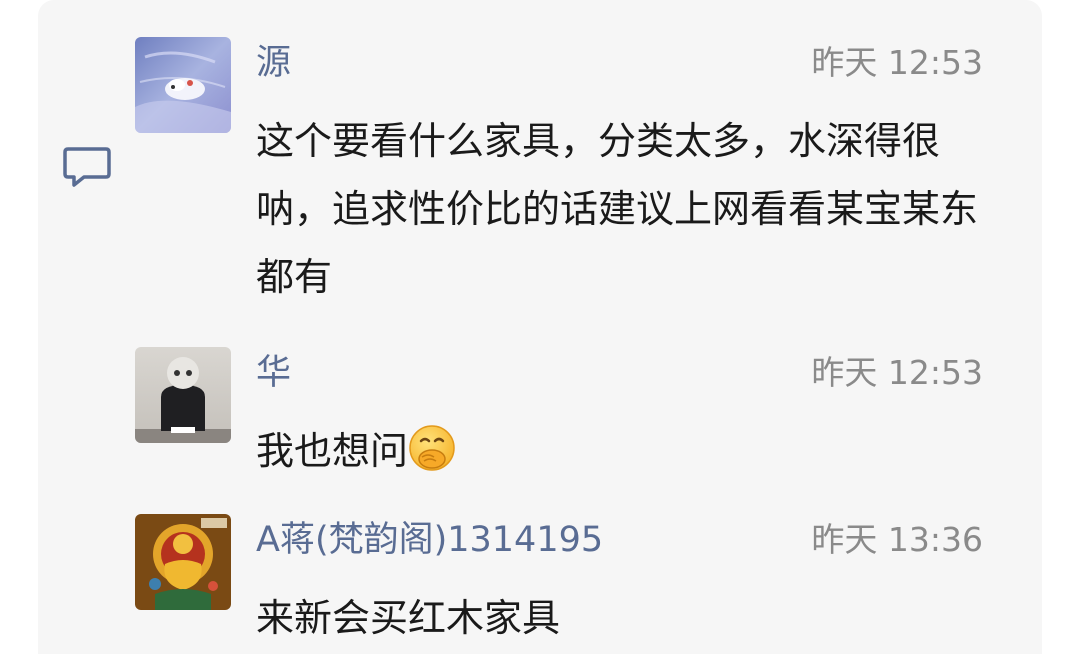  Describe the element at coordinates (273, 63) in the screenshot. I see `author-name: 源` at that location.